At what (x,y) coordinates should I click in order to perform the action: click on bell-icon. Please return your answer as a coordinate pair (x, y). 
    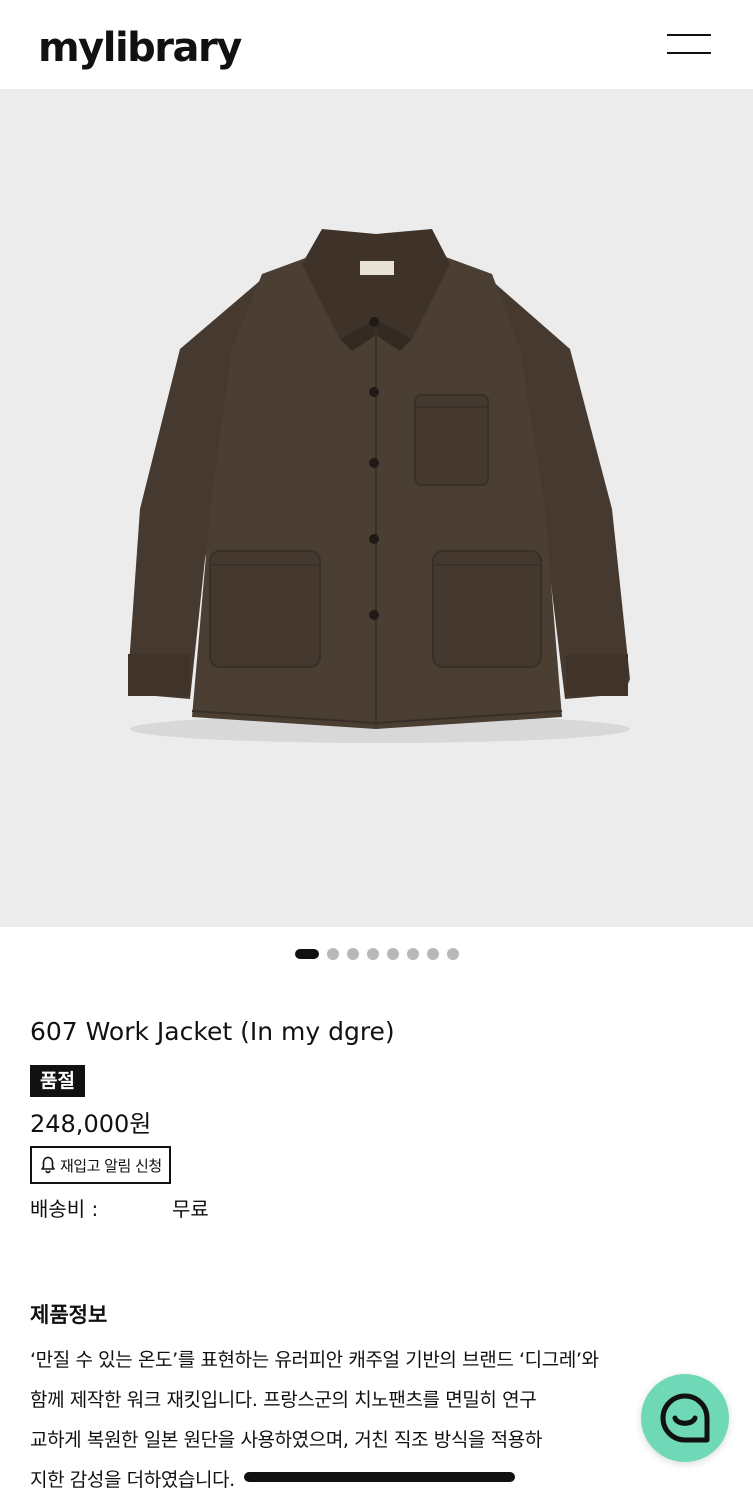
    Looking at the image, I should click on (48, 1165).